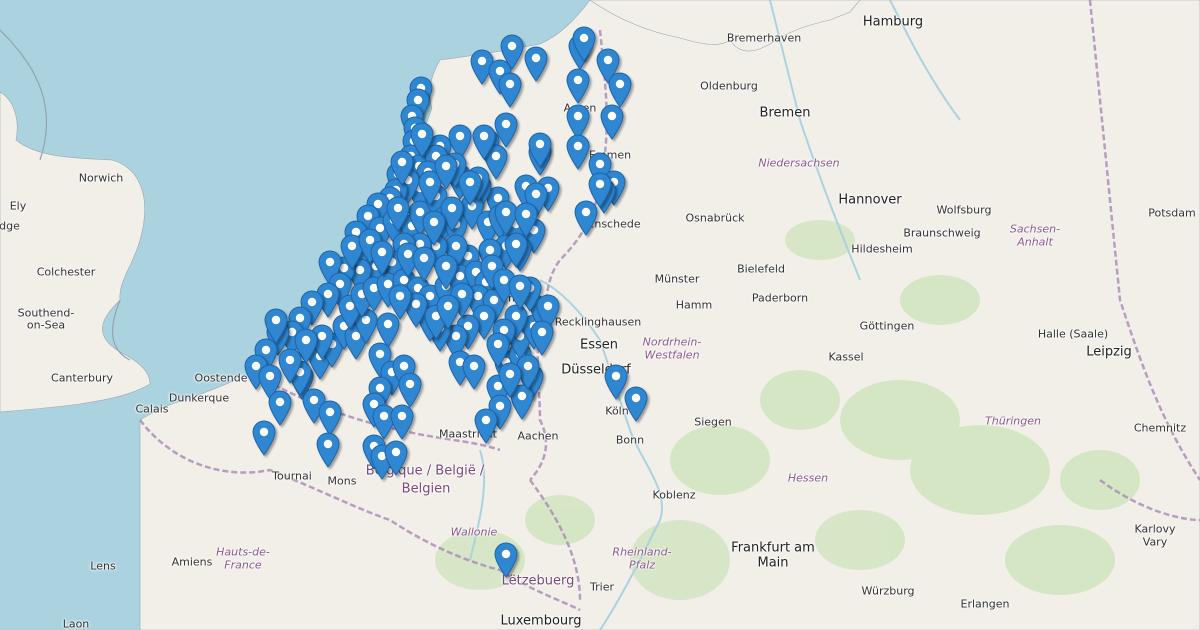 This screenshot has width=1200, height=630. Describe the element at coordinates (103, 566) in the screenshot. I see `city-label: Lens` at that location.